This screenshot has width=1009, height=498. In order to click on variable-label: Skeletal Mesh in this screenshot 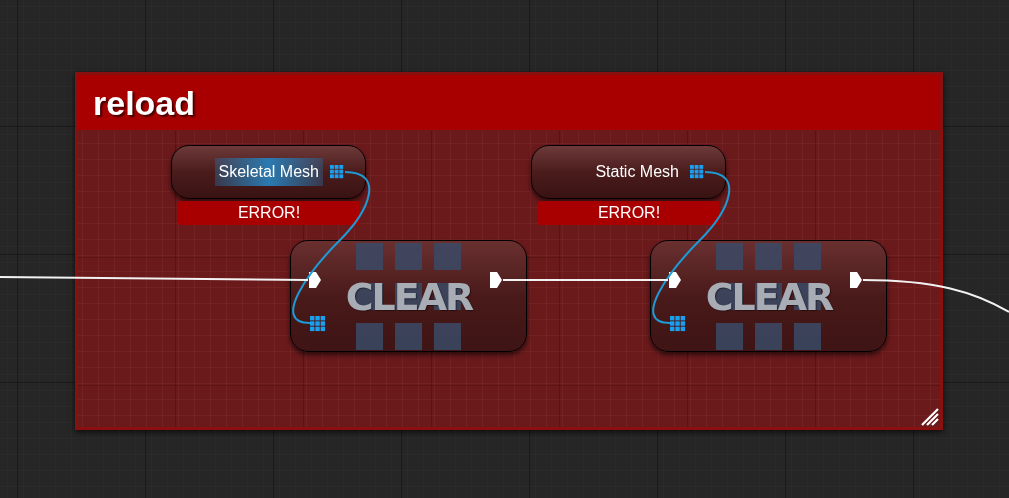, I will do `click(268, 172)`.